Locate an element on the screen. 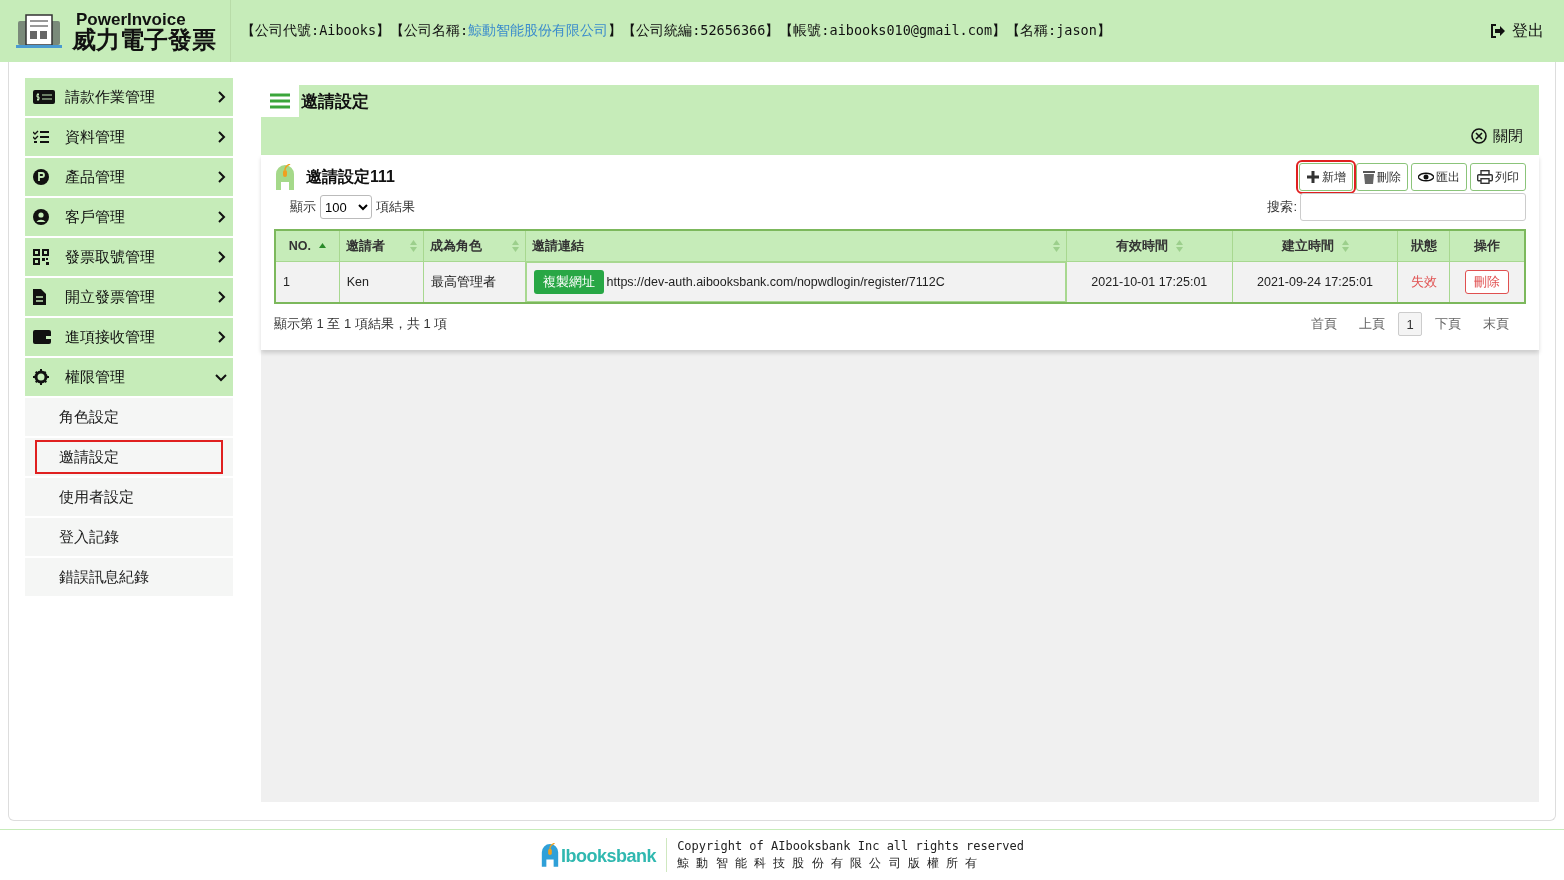  user-circle-icon is located at coordinates (41, 217).